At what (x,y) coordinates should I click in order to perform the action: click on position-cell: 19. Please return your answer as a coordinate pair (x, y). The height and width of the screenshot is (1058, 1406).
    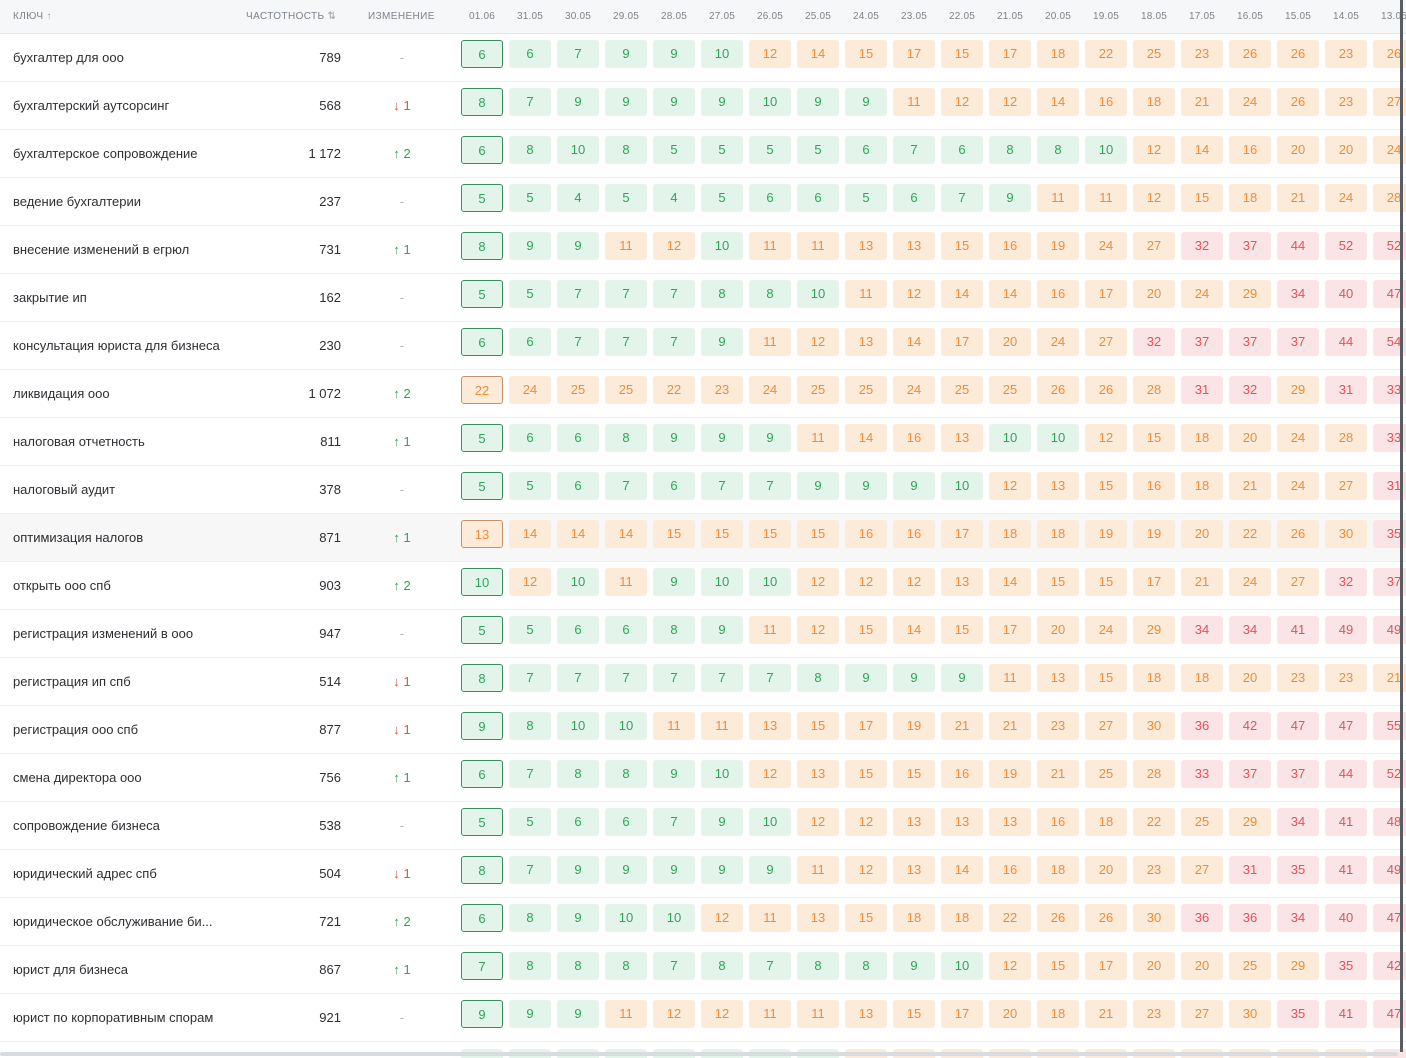
    Looking at the image, I should click on (914, 726).